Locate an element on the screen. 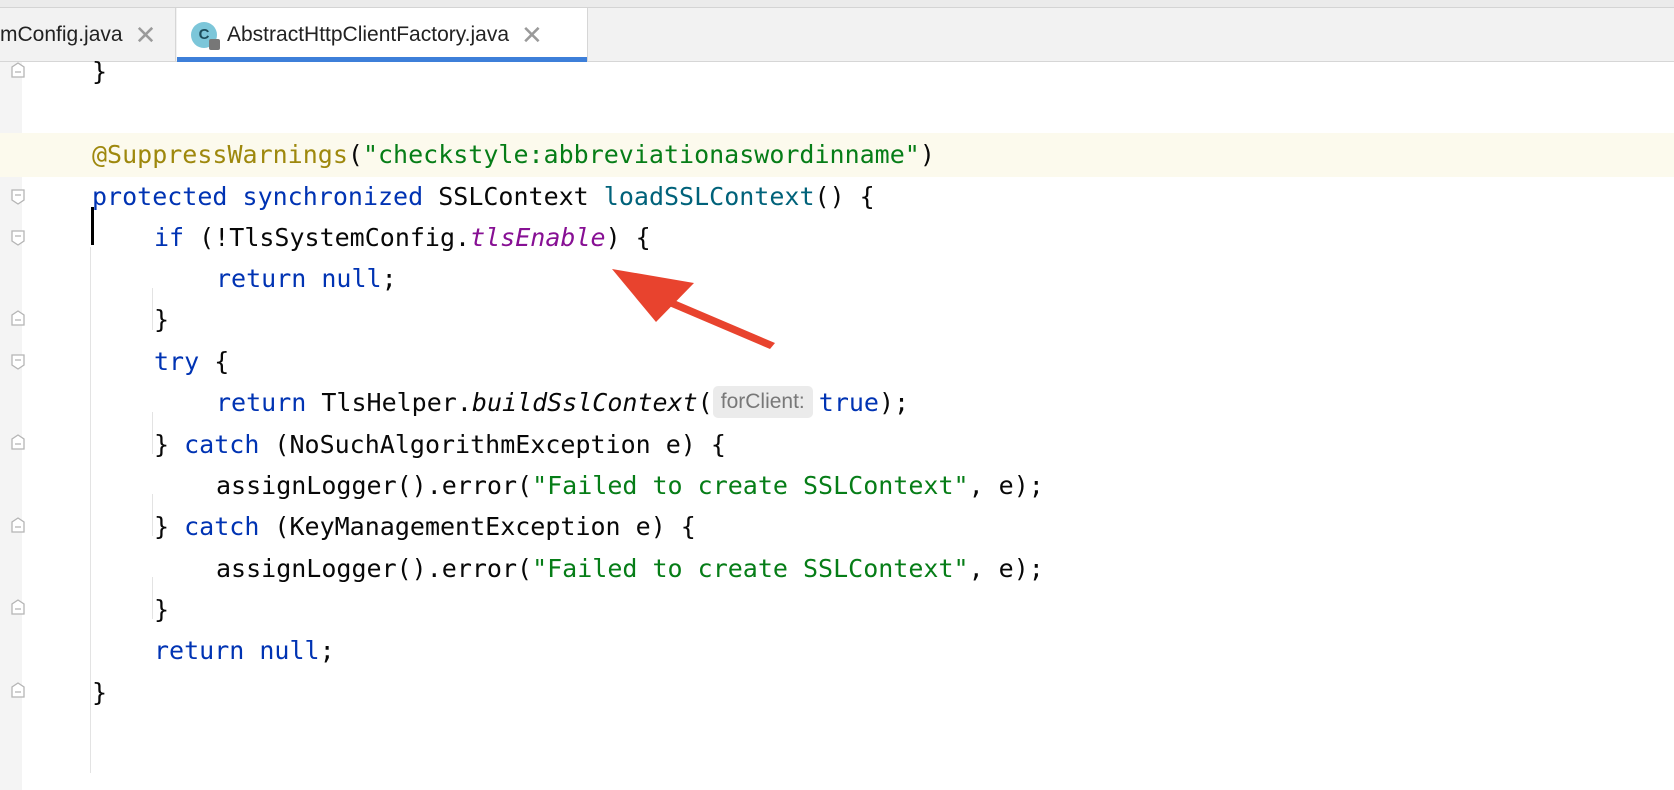 This screenshot has height=790, width=1674. parameter-hint: forClient: is located at coordinates (762, 402).